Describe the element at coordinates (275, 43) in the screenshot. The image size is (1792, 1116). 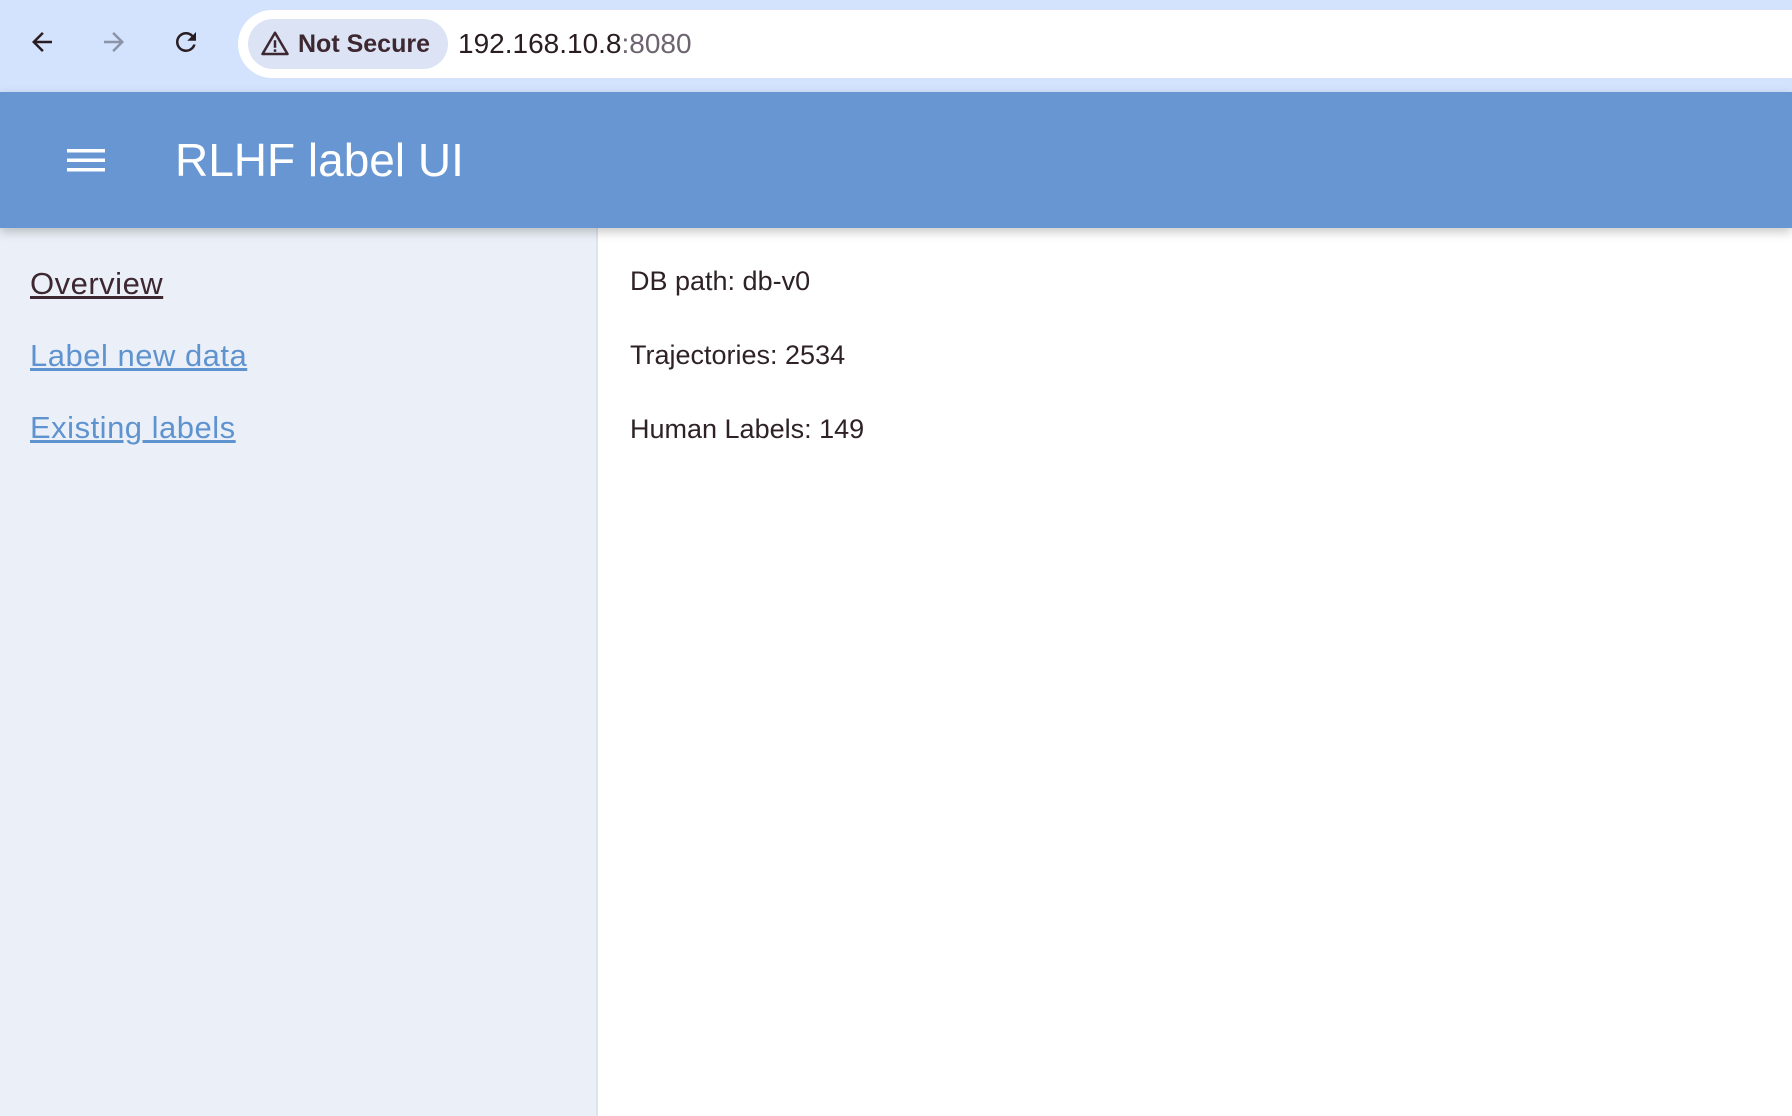
I see `warning-triangle-icon` at that location.